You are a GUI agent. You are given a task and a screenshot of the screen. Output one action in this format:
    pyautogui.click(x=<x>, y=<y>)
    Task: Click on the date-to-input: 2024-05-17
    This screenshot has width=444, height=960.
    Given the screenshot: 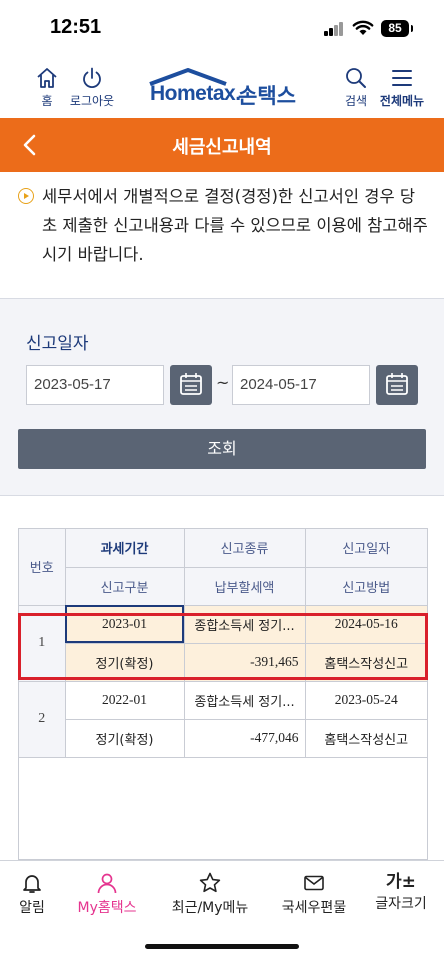 What is the action you would take?
    pyautogui.click(x=301, y=385)
    